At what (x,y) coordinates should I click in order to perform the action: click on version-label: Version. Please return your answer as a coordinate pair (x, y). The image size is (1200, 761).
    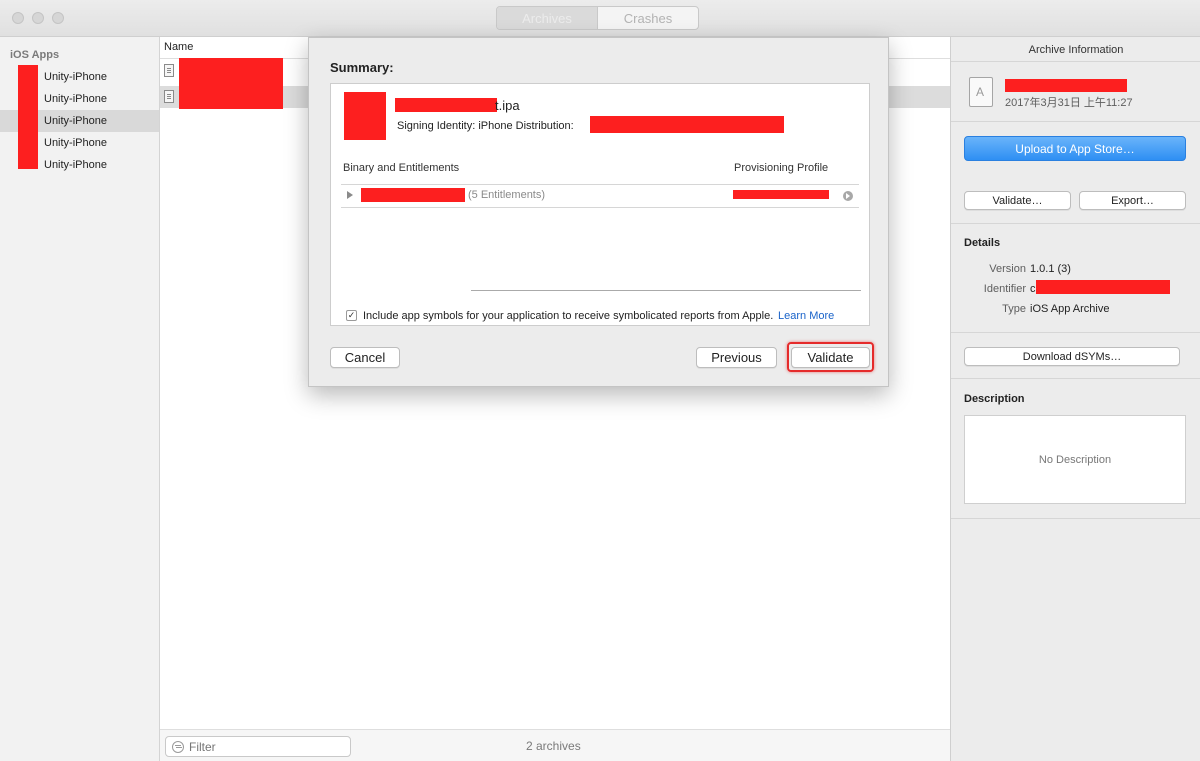
    Looking at the image, I should click on (1007, 269).